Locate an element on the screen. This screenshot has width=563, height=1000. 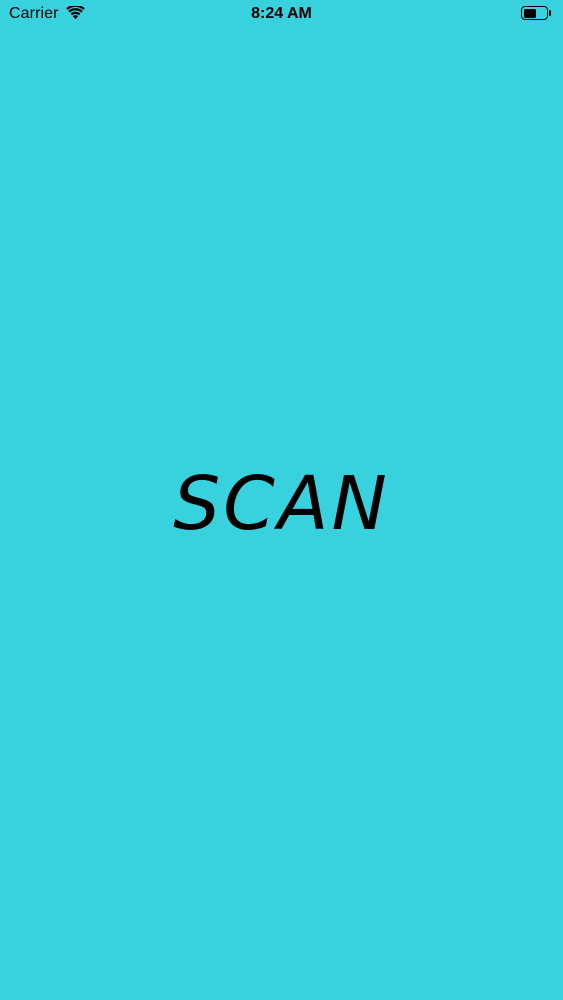
scan-title: SCAN is located at coordinates (281, 504).